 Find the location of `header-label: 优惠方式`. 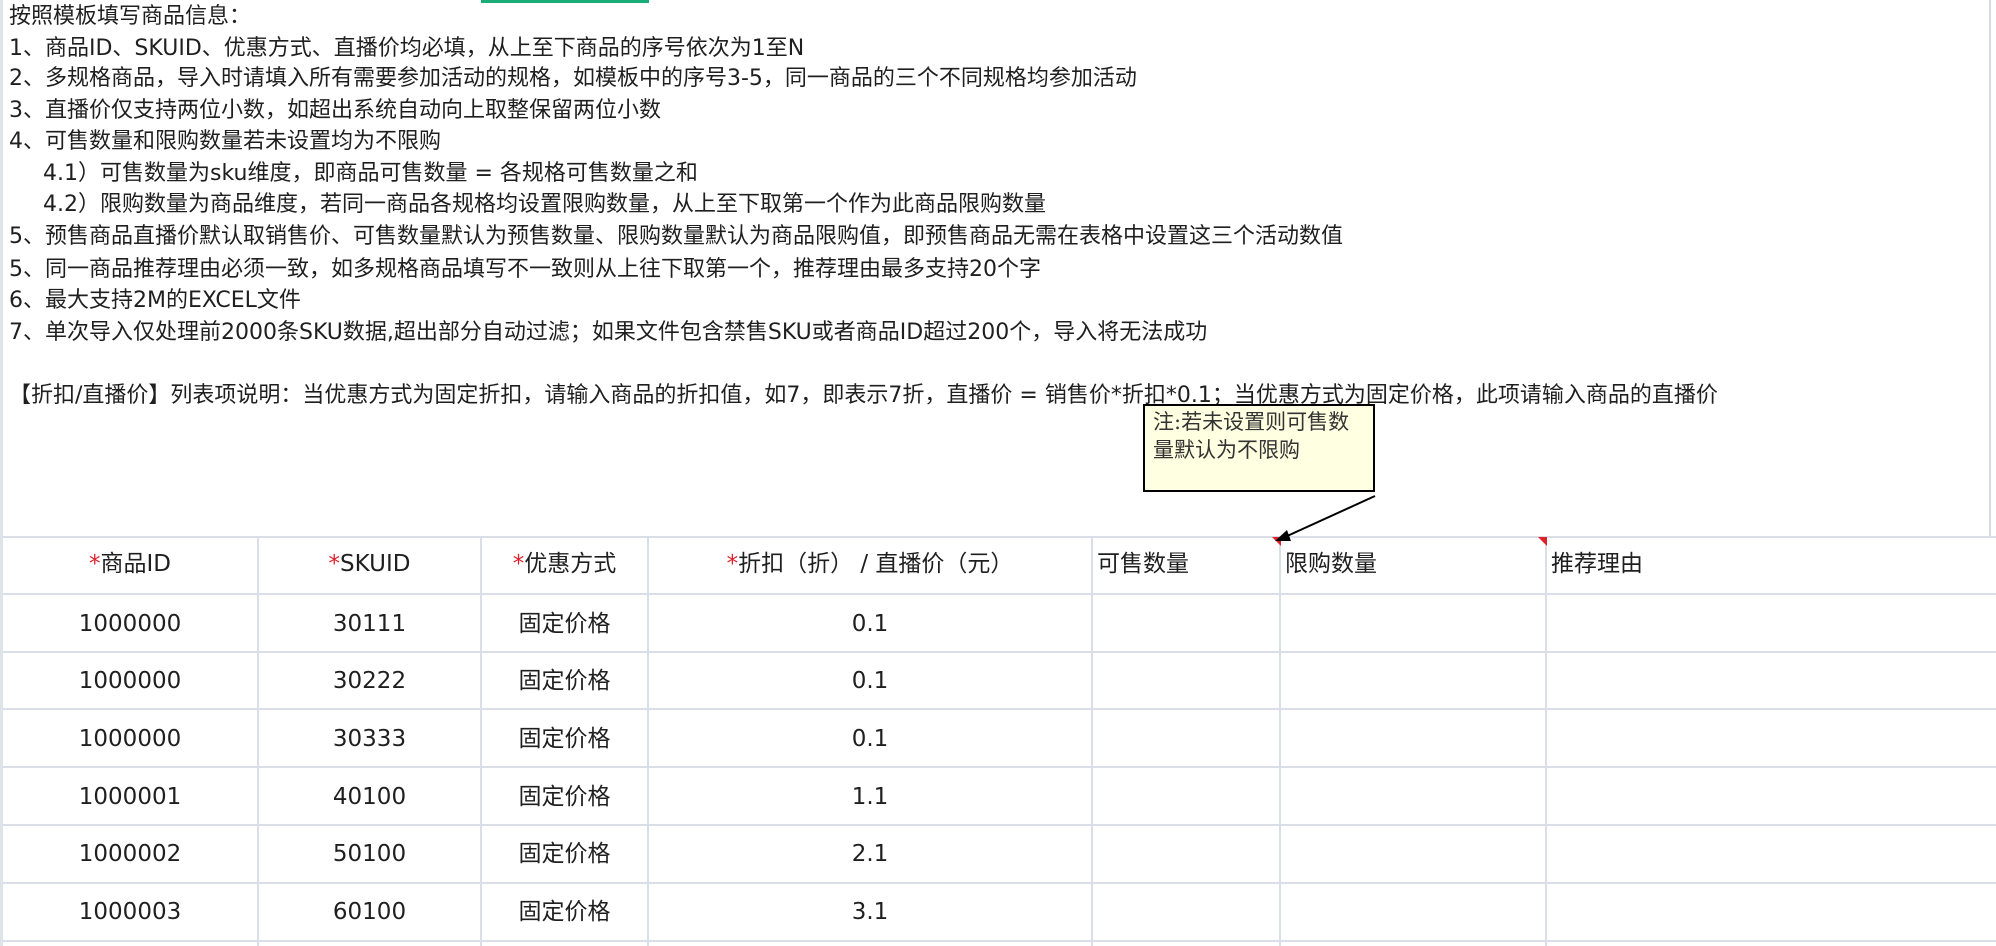

header-label: 优惠方式 is located at coordinates (570, 564).